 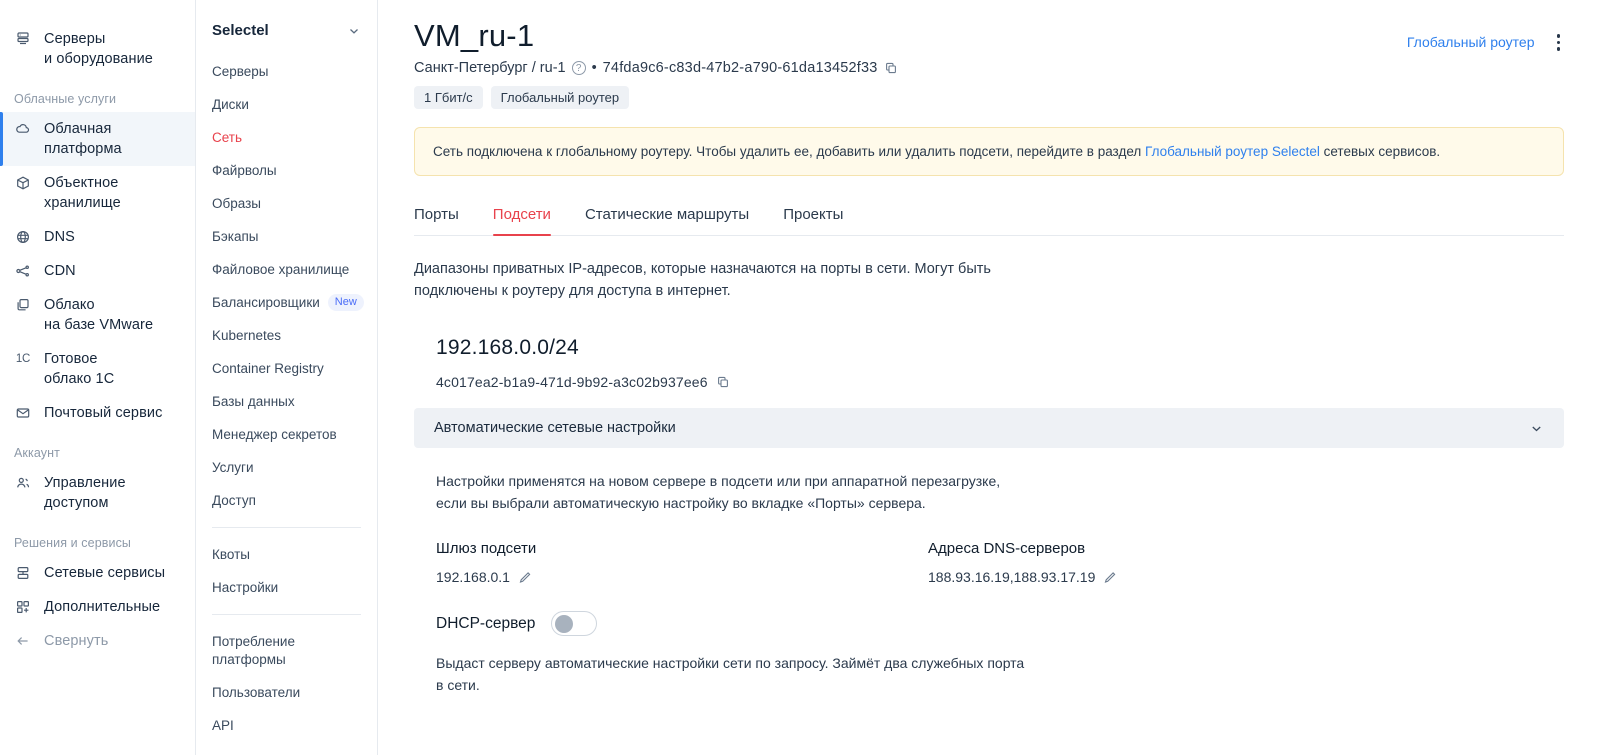 I want to click on sidebar-item-cdn: CDN, so click(x=97, y=271).